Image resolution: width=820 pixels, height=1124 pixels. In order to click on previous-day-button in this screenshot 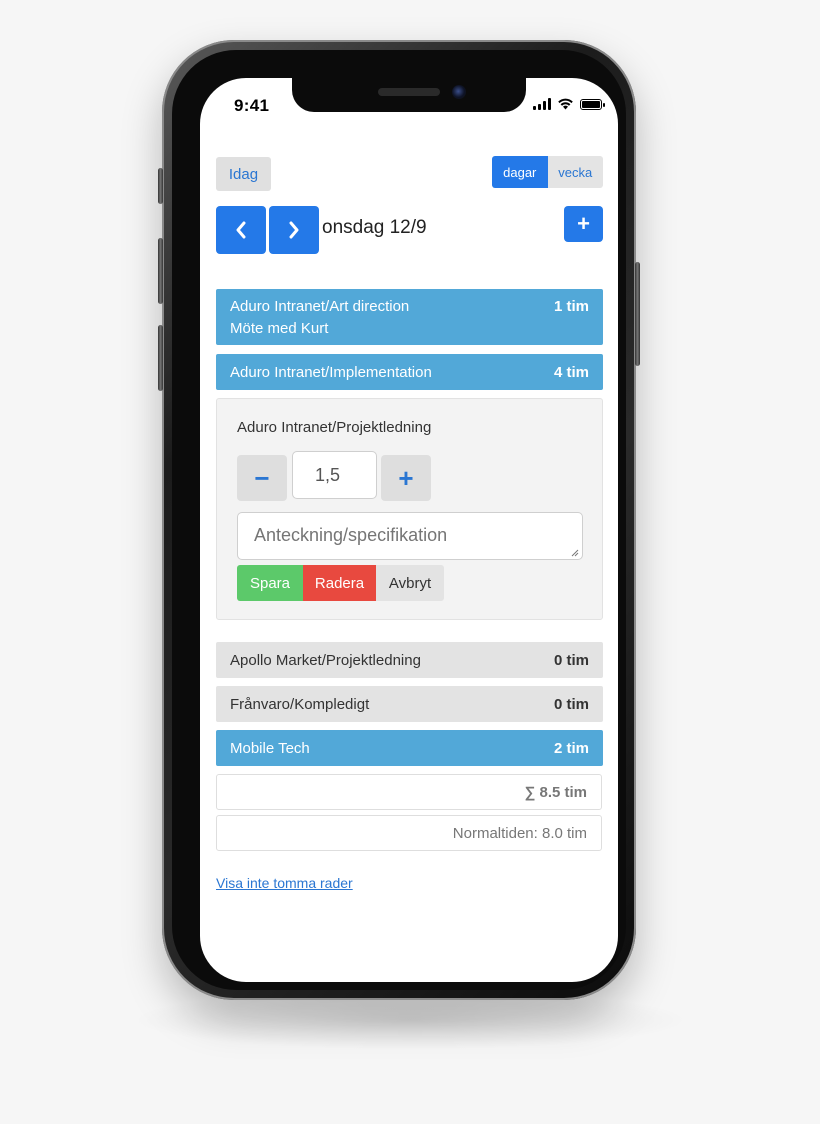, I will do `click(241, 230)`.